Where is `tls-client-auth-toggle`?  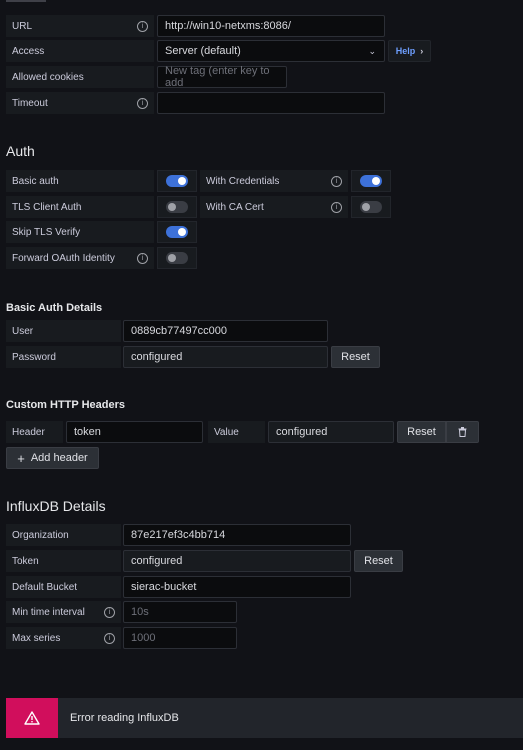
tls-client-auth-toggle is located at coordinates (177, 207).